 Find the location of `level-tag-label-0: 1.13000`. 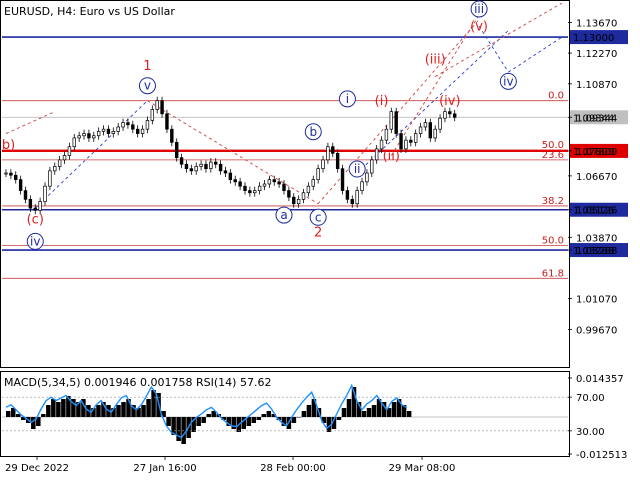

level-tag-label-0: 1.13000 is located at coordinates (593, 38).